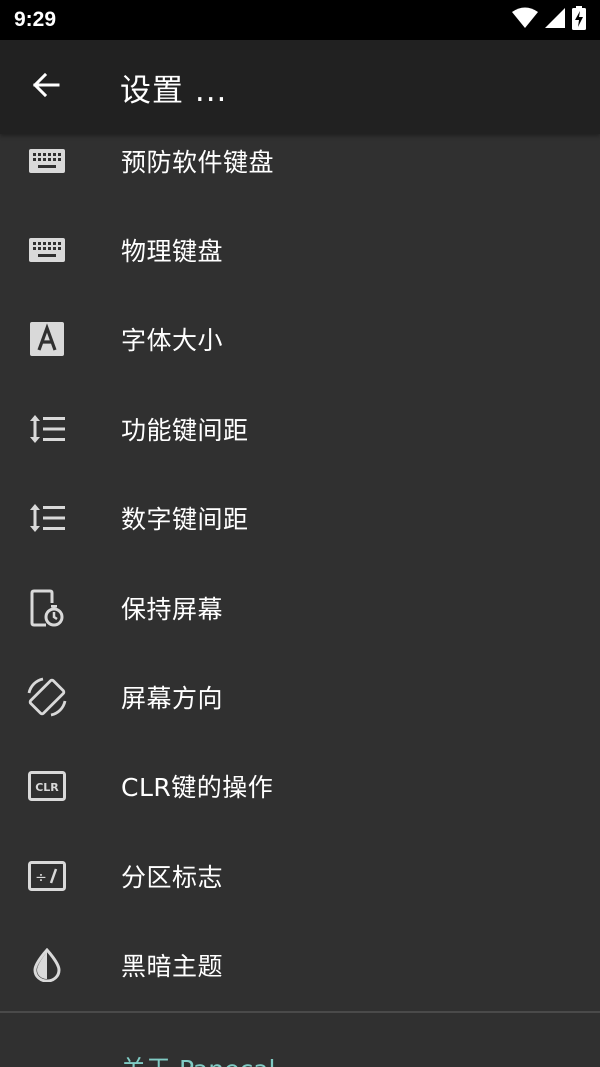 This screenshot has width=600, height=1067. I want to click on setting-label: 分区标志, so click(172, 877).